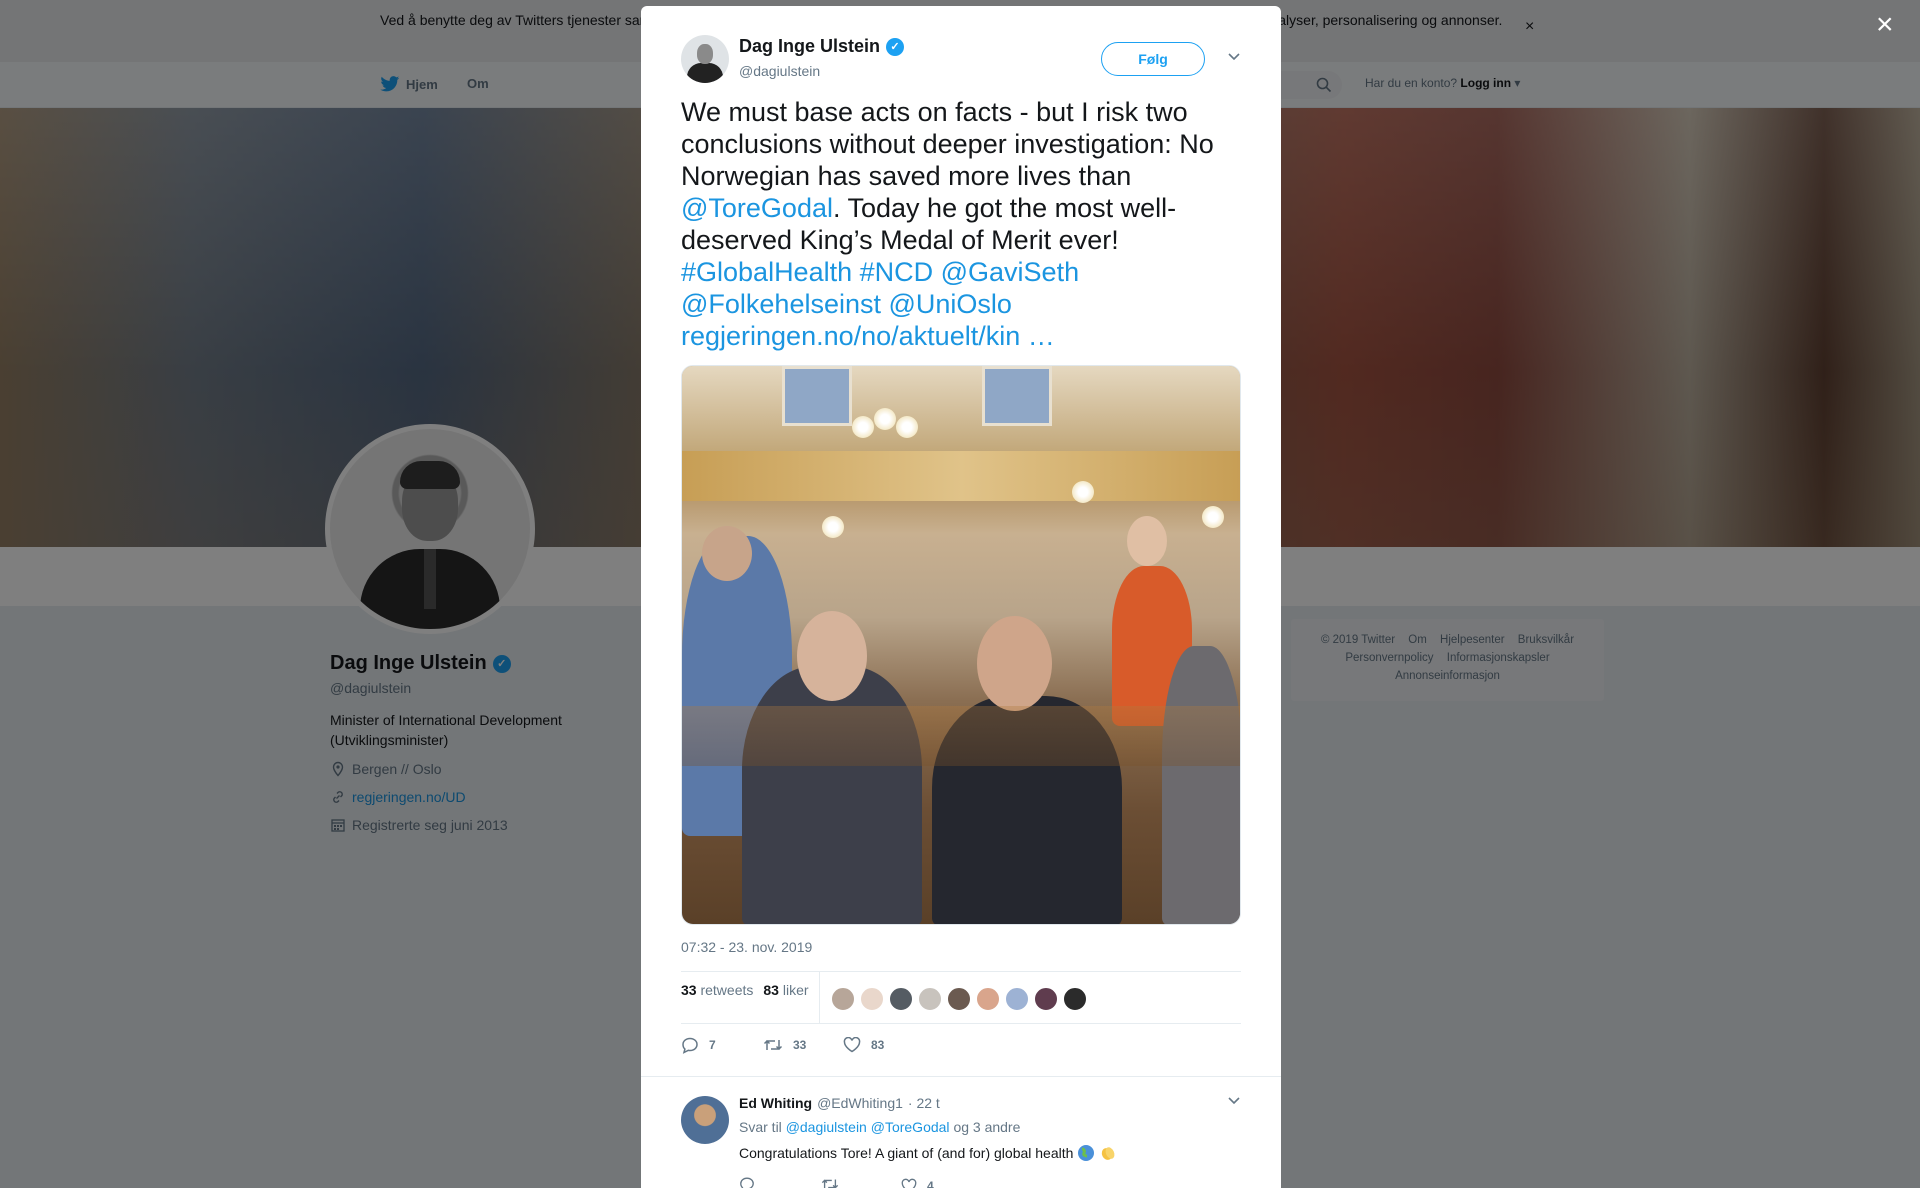 The height and width of the screenshot is (1188, 1920). What do you see at coordinates (930, 1183) in the screenshot?
I see `reply-like-count: 4` at bounding box center [930, 1183].